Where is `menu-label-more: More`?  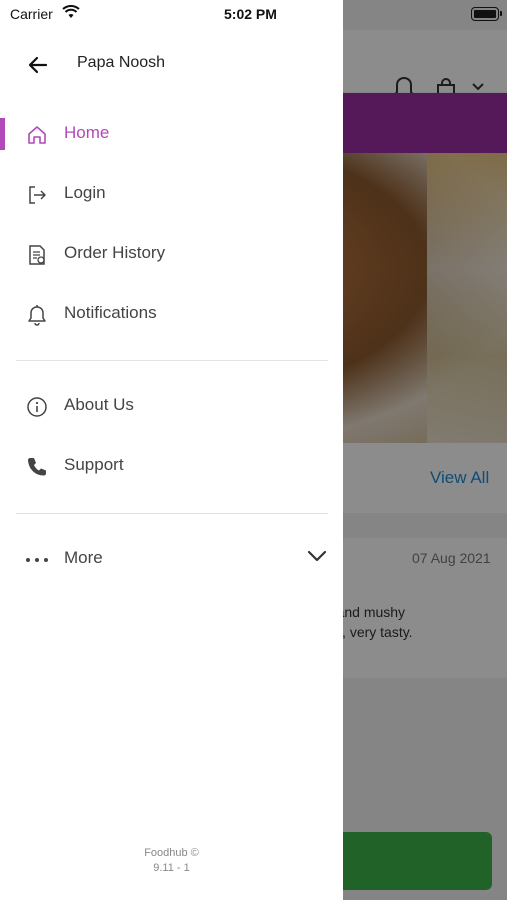
menu-label-more: More is located at coordinates (83, 557).